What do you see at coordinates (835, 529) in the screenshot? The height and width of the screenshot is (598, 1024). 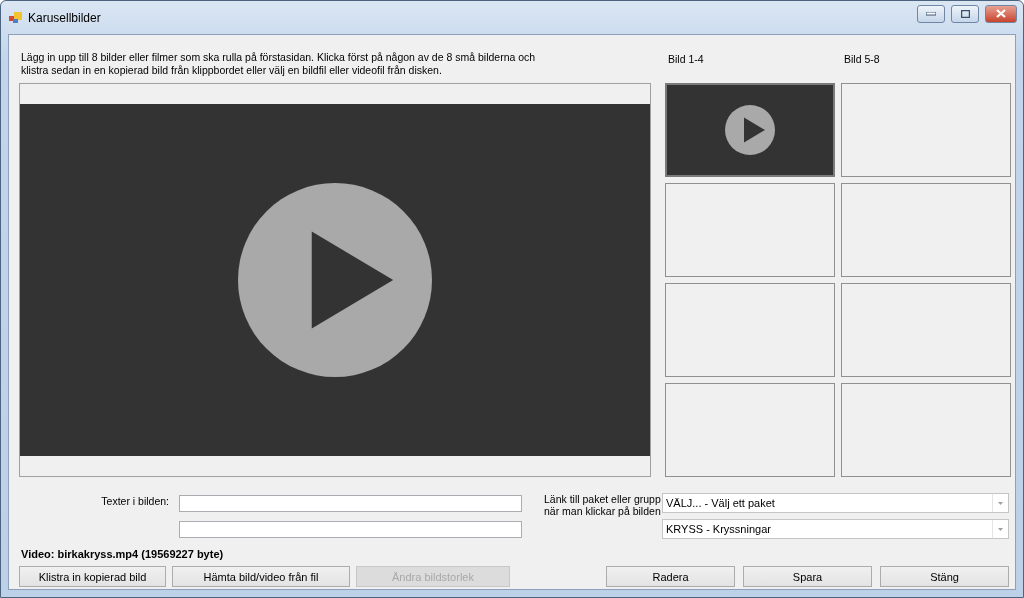 I see `group-dropdown: KRYSS - Kryssningar` at bounding box center [835, 529].